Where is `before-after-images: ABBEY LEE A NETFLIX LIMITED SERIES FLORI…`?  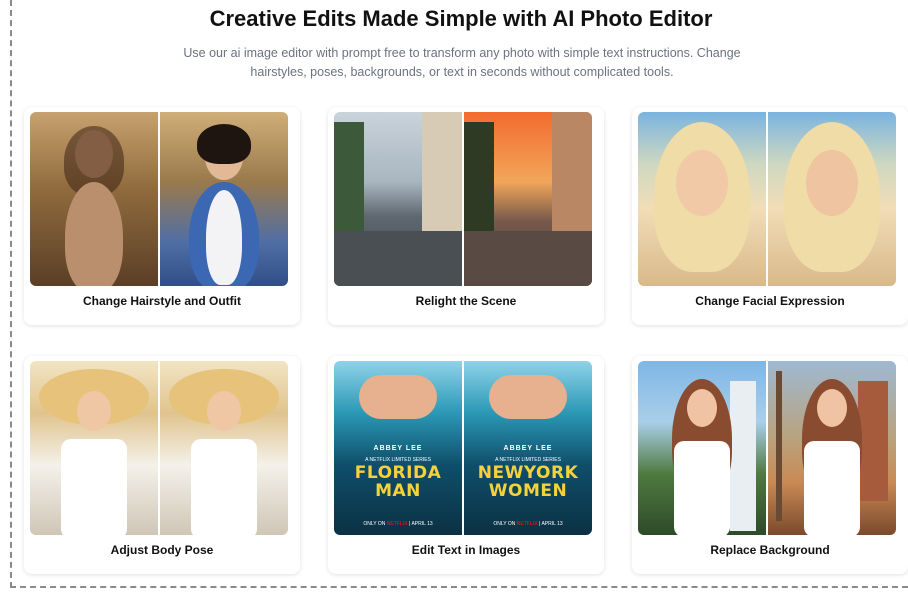 before-after-images: ABBEY LEE A NETFLIX LIMITED SERIES FLORI… is located at coordinates (463, 448).